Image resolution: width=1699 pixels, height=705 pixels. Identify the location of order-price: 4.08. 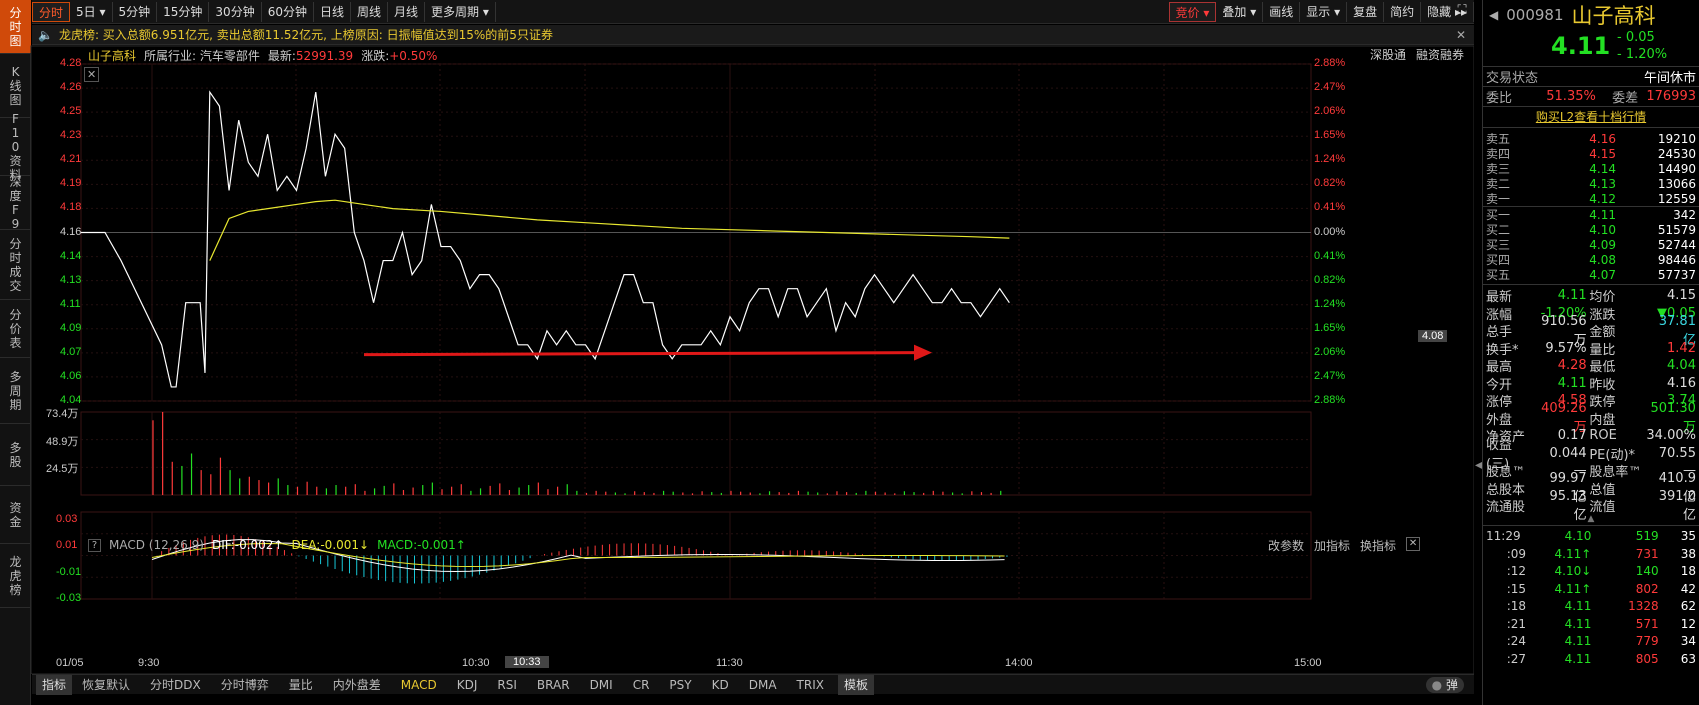
(1602, 259).